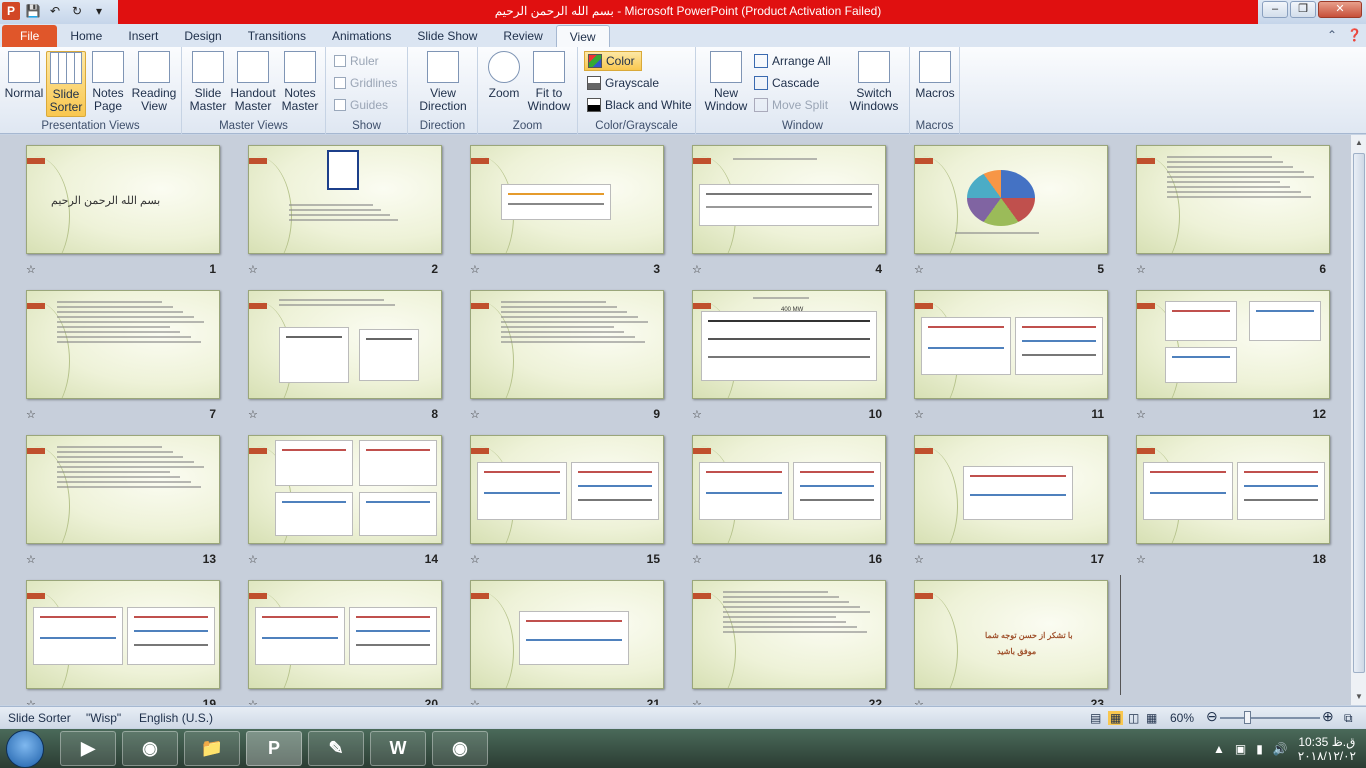 This screenshot has height=768, width=1366. I want to click on zoom-button: Zoom, so click(504, 75).